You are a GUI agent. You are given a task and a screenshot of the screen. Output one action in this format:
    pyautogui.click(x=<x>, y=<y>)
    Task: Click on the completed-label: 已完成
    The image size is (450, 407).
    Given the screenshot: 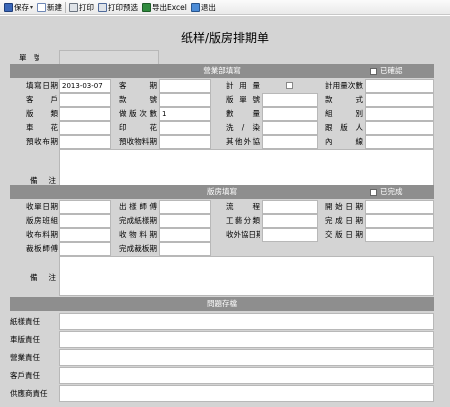 What is the action you would take?
    pyautogui.click(x=391, y=191)
    